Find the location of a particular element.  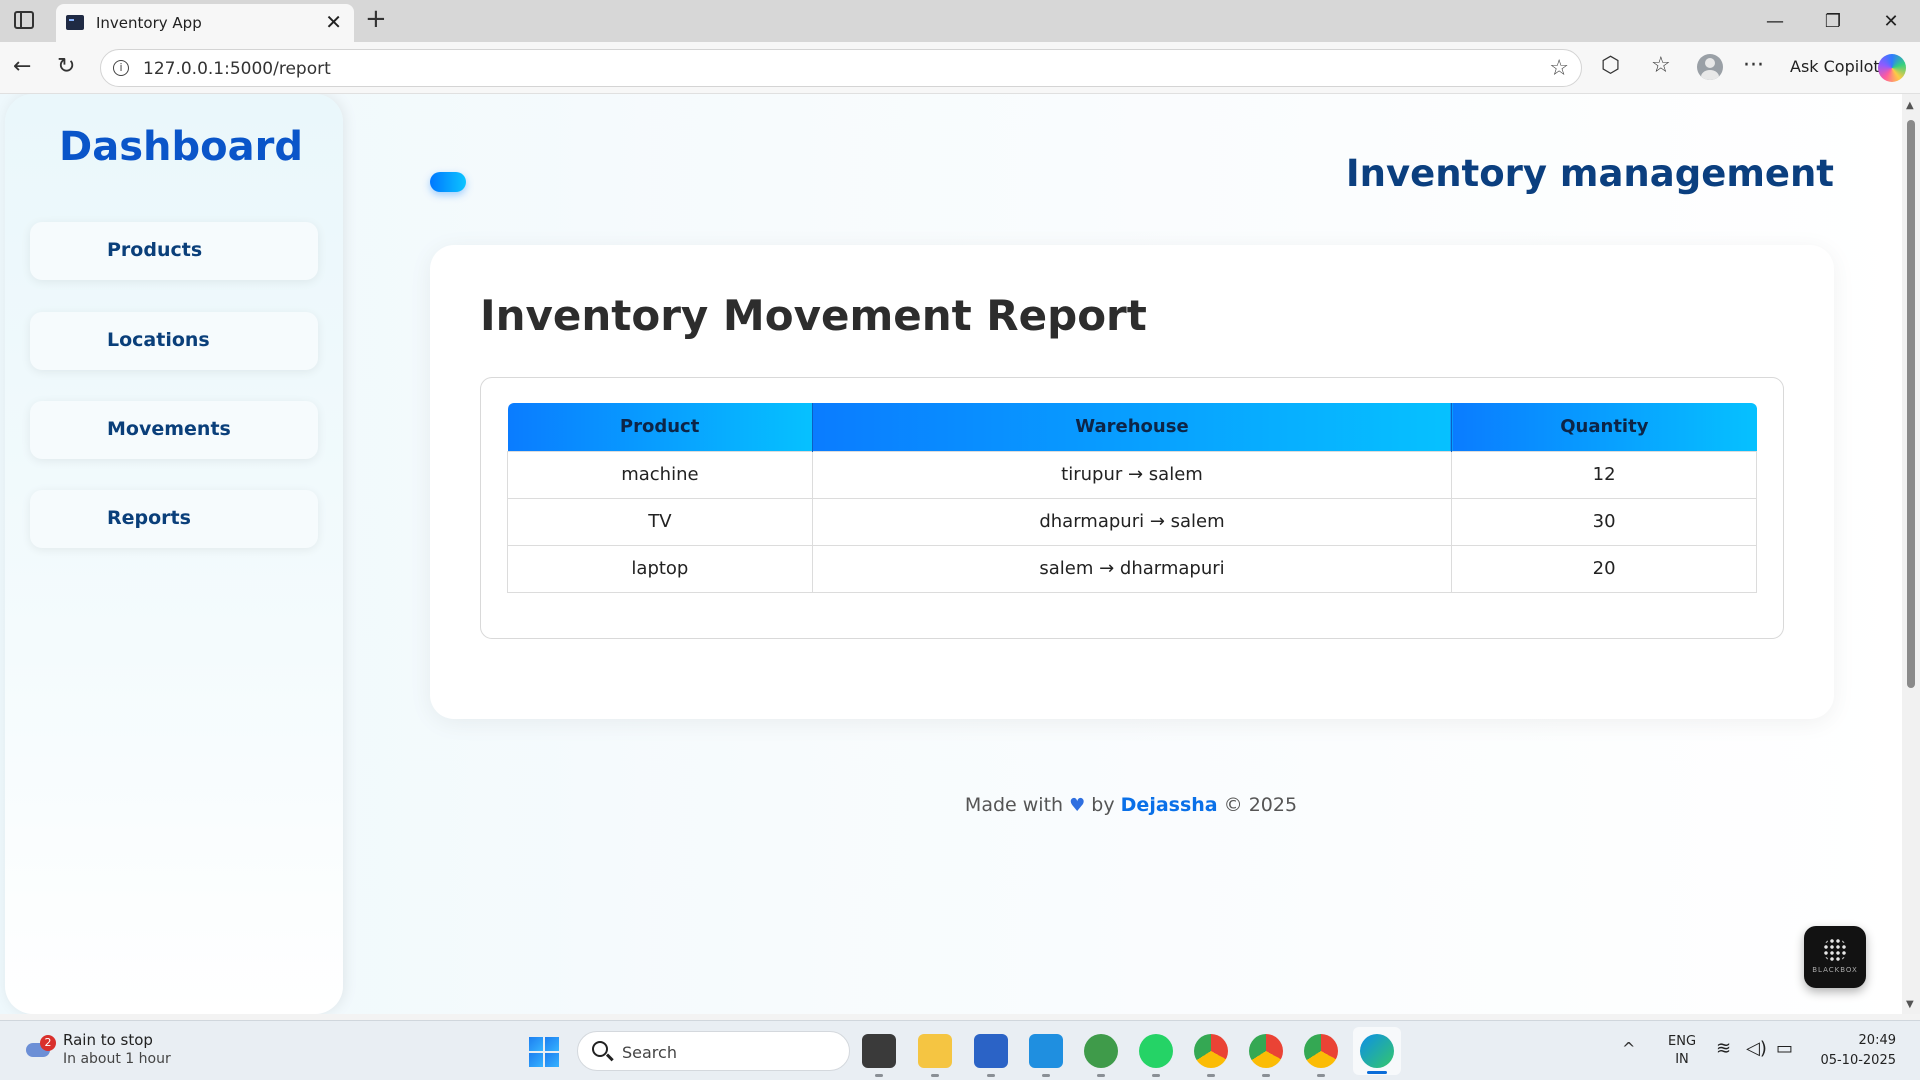

sidebar-item-movements: Movements is located at coordinates (174, 430).